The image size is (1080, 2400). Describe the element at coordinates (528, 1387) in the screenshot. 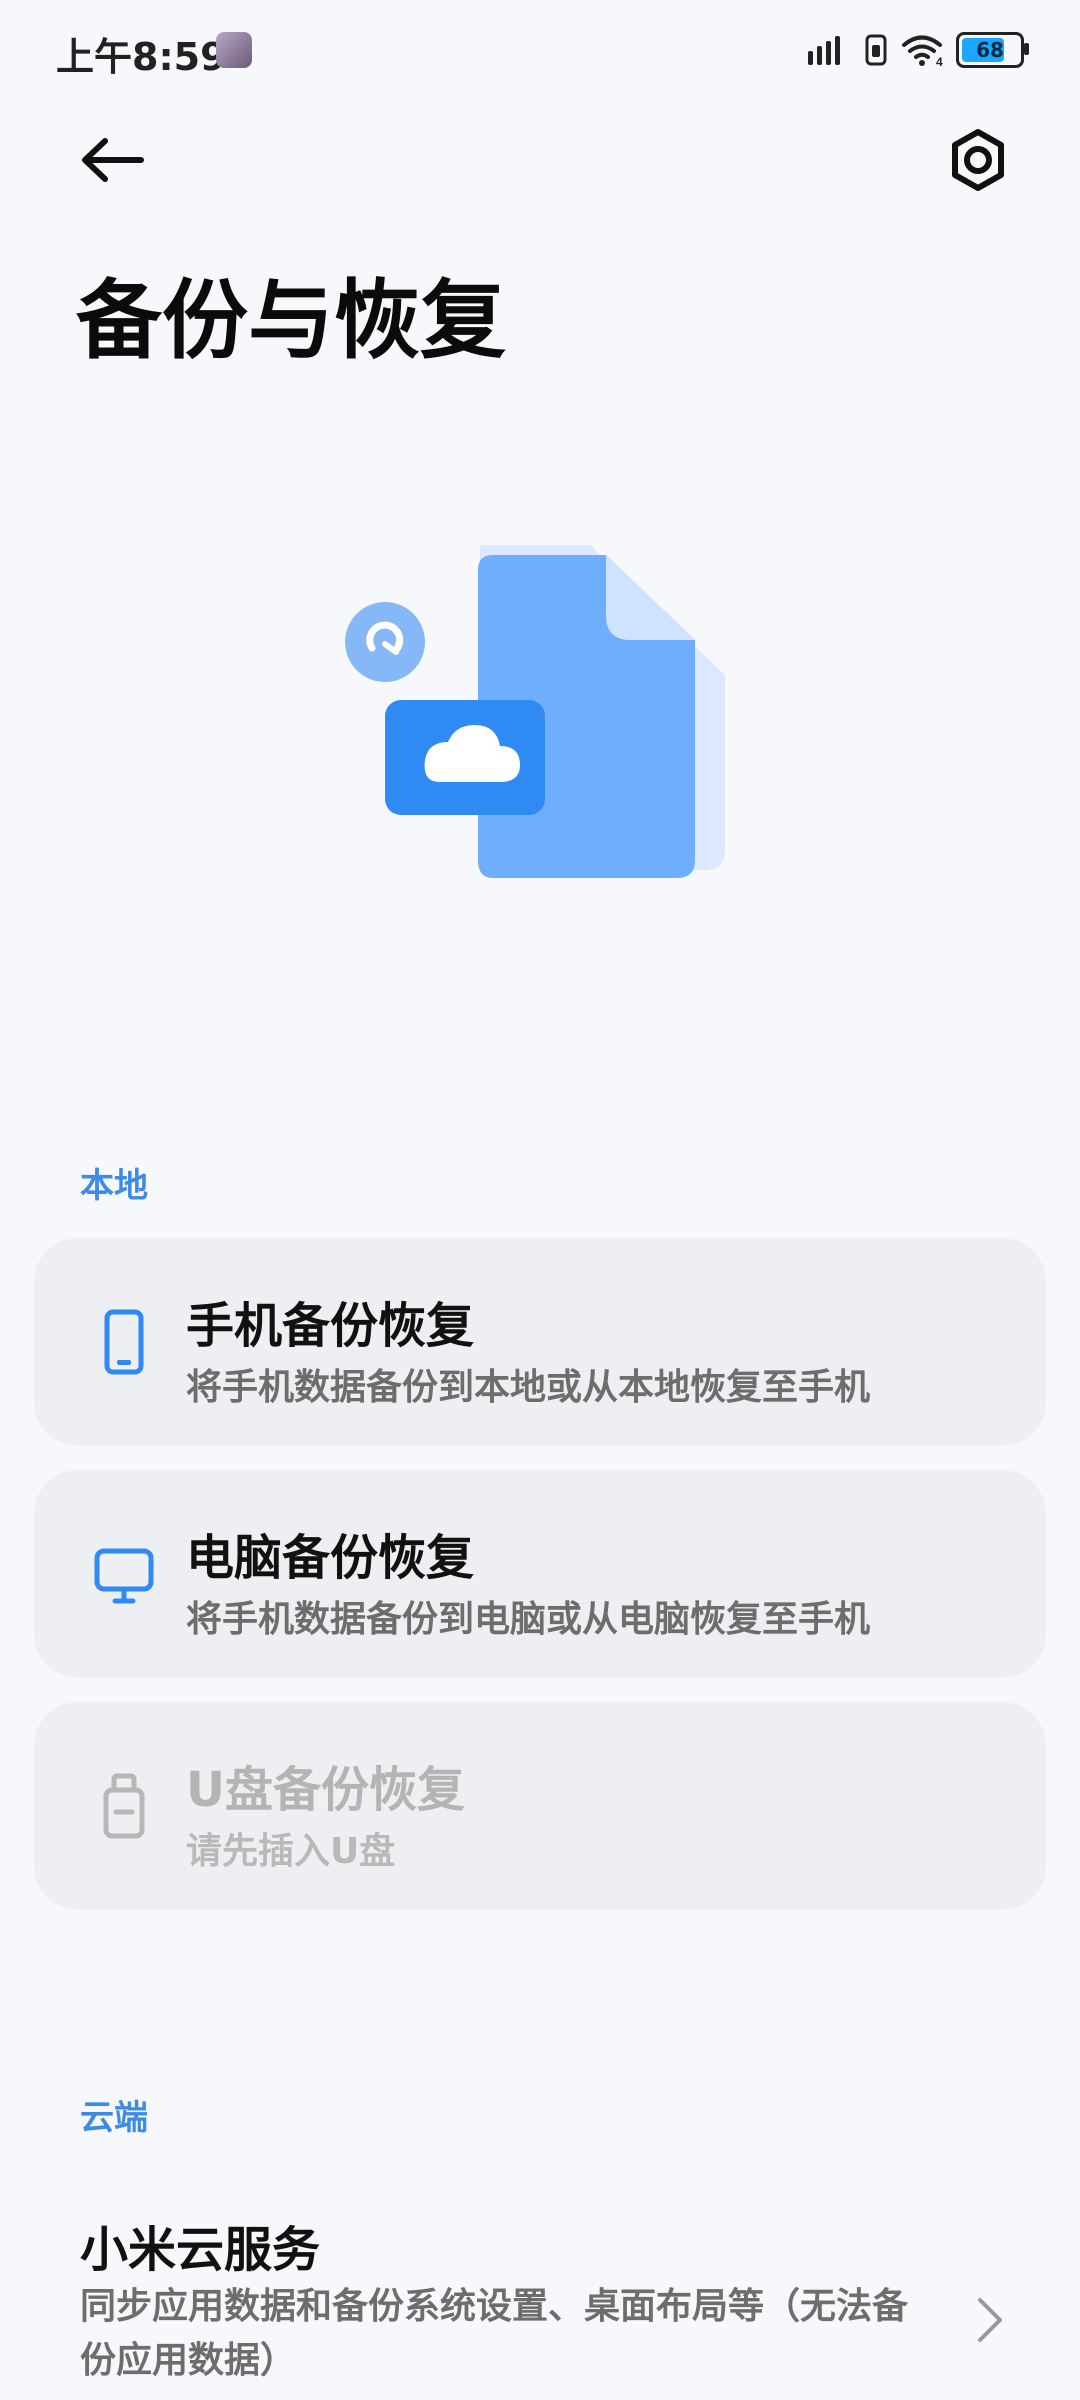

I see `phone-backup-subtitle: 将手机数据备份到本地或从本地恢复至手机` at that location.